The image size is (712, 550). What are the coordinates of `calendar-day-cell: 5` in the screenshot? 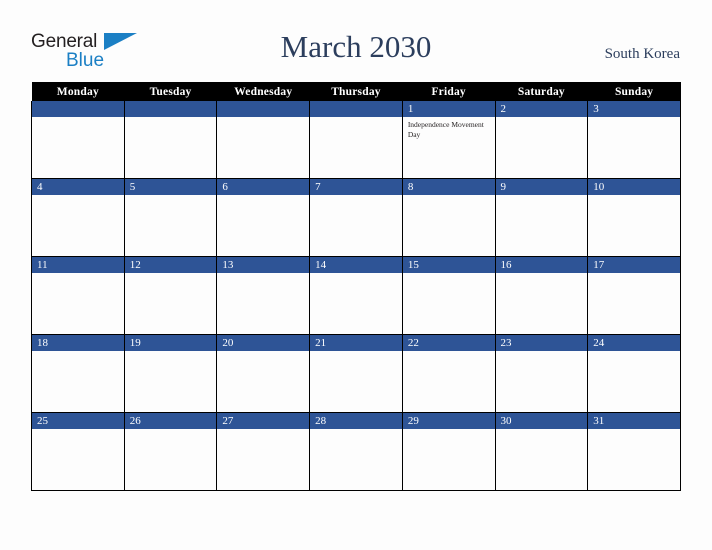 It's located at (170, 217).